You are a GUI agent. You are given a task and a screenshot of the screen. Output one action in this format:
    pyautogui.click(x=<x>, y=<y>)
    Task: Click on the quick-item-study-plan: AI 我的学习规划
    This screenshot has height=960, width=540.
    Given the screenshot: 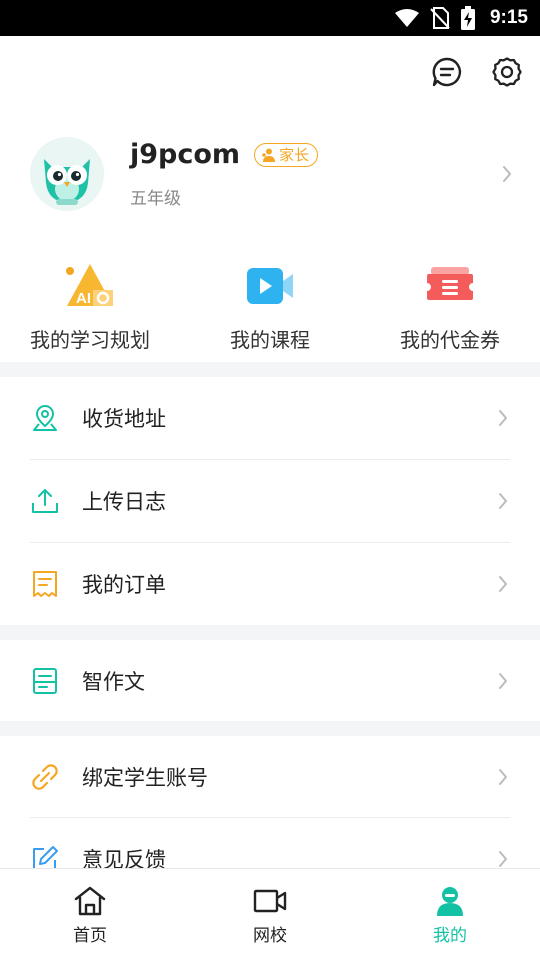 What is the action you would take?
    pyautogui.click(x=90, y=305)
    